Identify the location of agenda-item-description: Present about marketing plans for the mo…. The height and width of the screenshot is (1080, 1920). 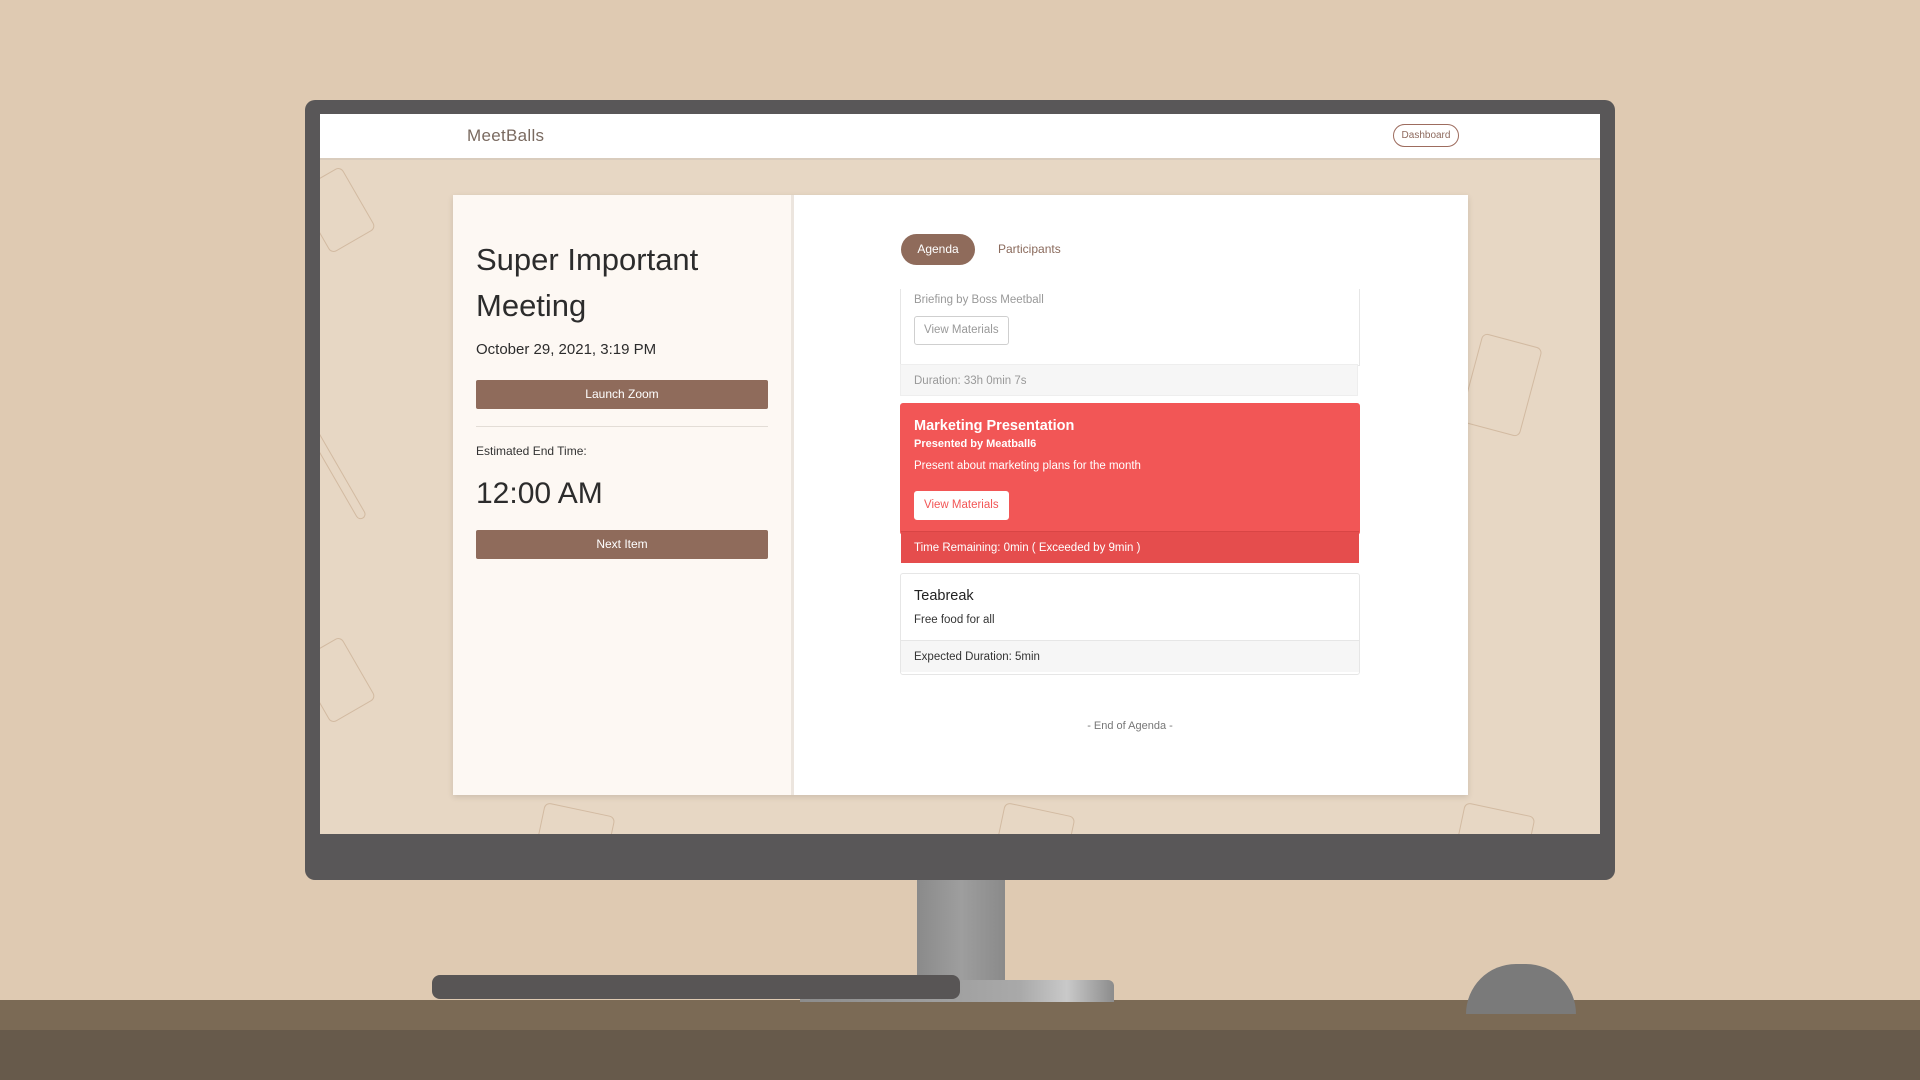
(1027, 466).